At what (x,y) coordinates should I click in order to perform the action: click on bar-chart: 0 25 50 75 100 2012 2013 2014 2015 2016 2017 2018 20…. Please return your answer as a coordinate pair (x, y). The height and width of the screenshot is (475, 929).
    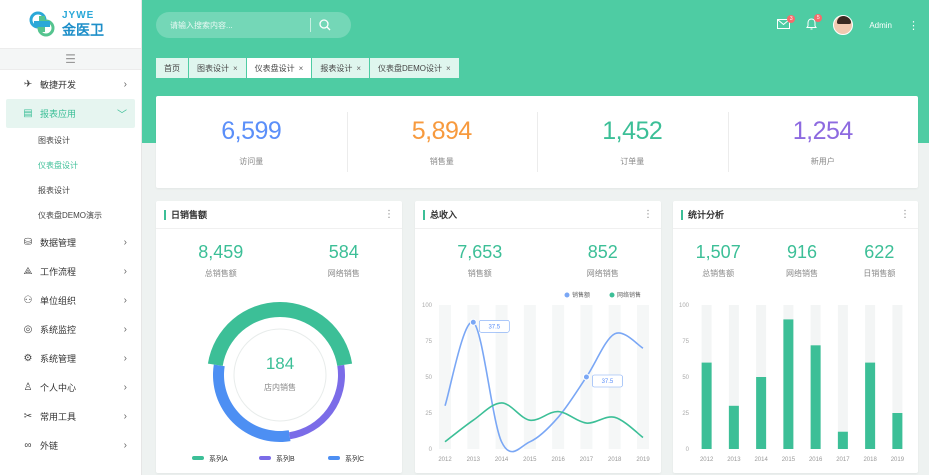
    Looking at the image, I should click on (792, 383).